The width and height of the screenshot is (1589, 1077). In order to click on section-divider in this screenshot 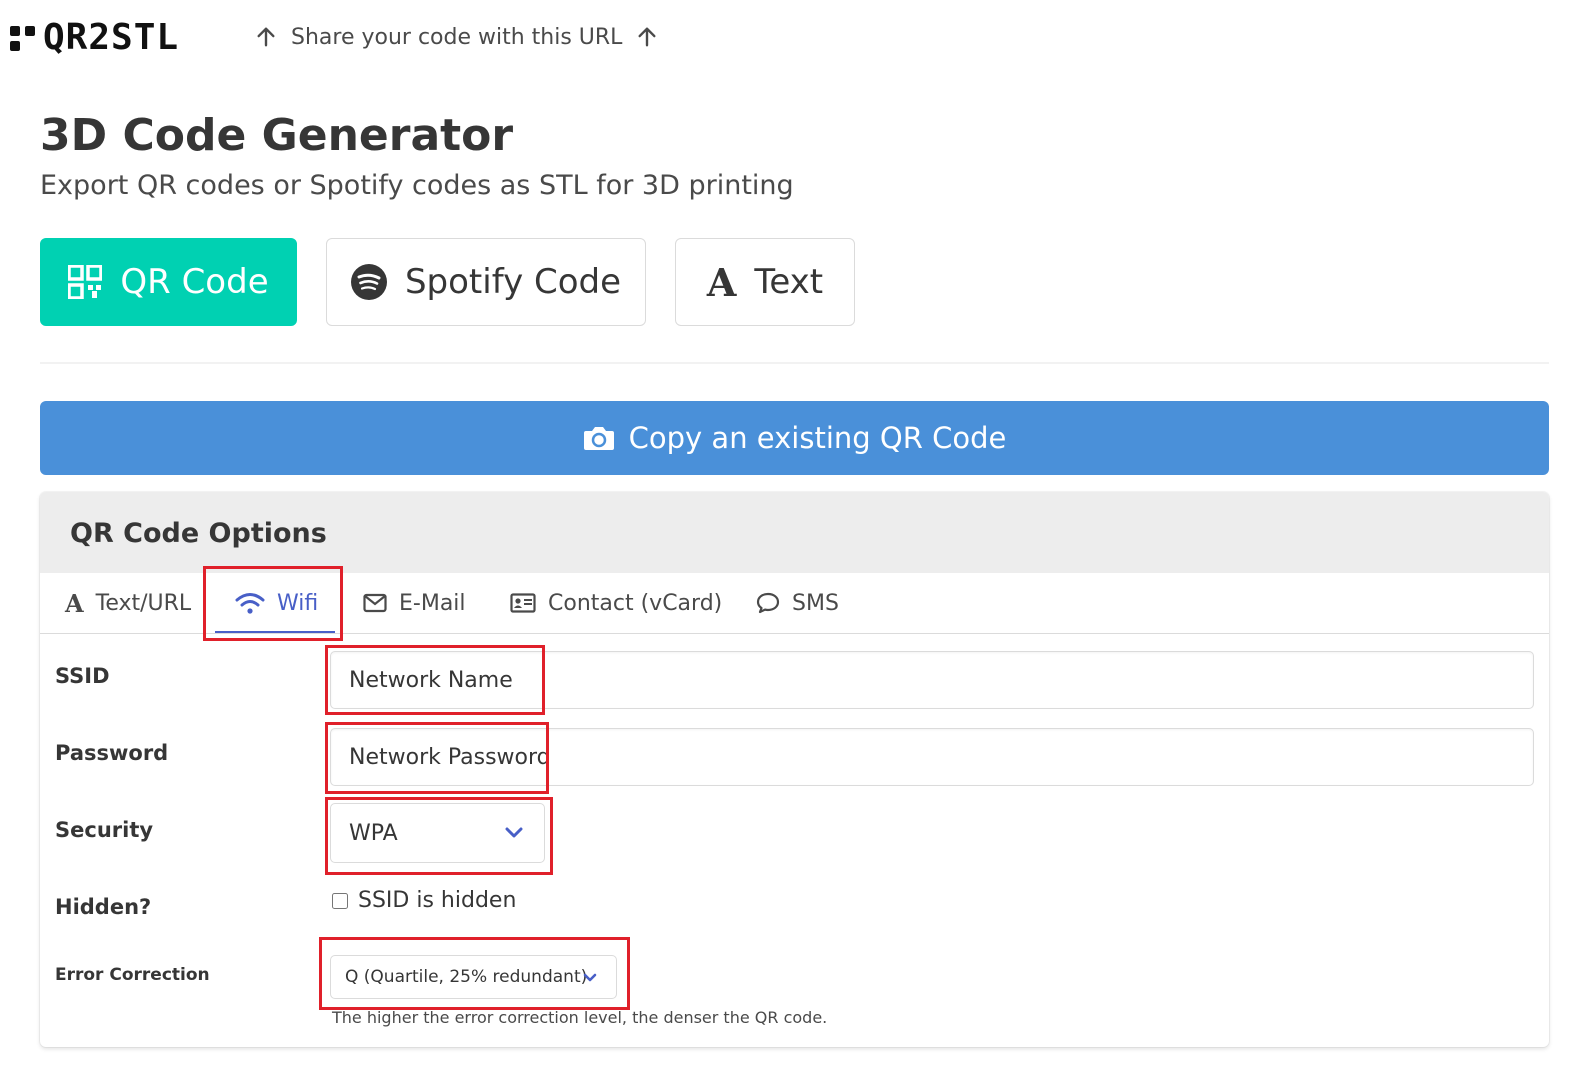, I will do `click(794, 363)`.